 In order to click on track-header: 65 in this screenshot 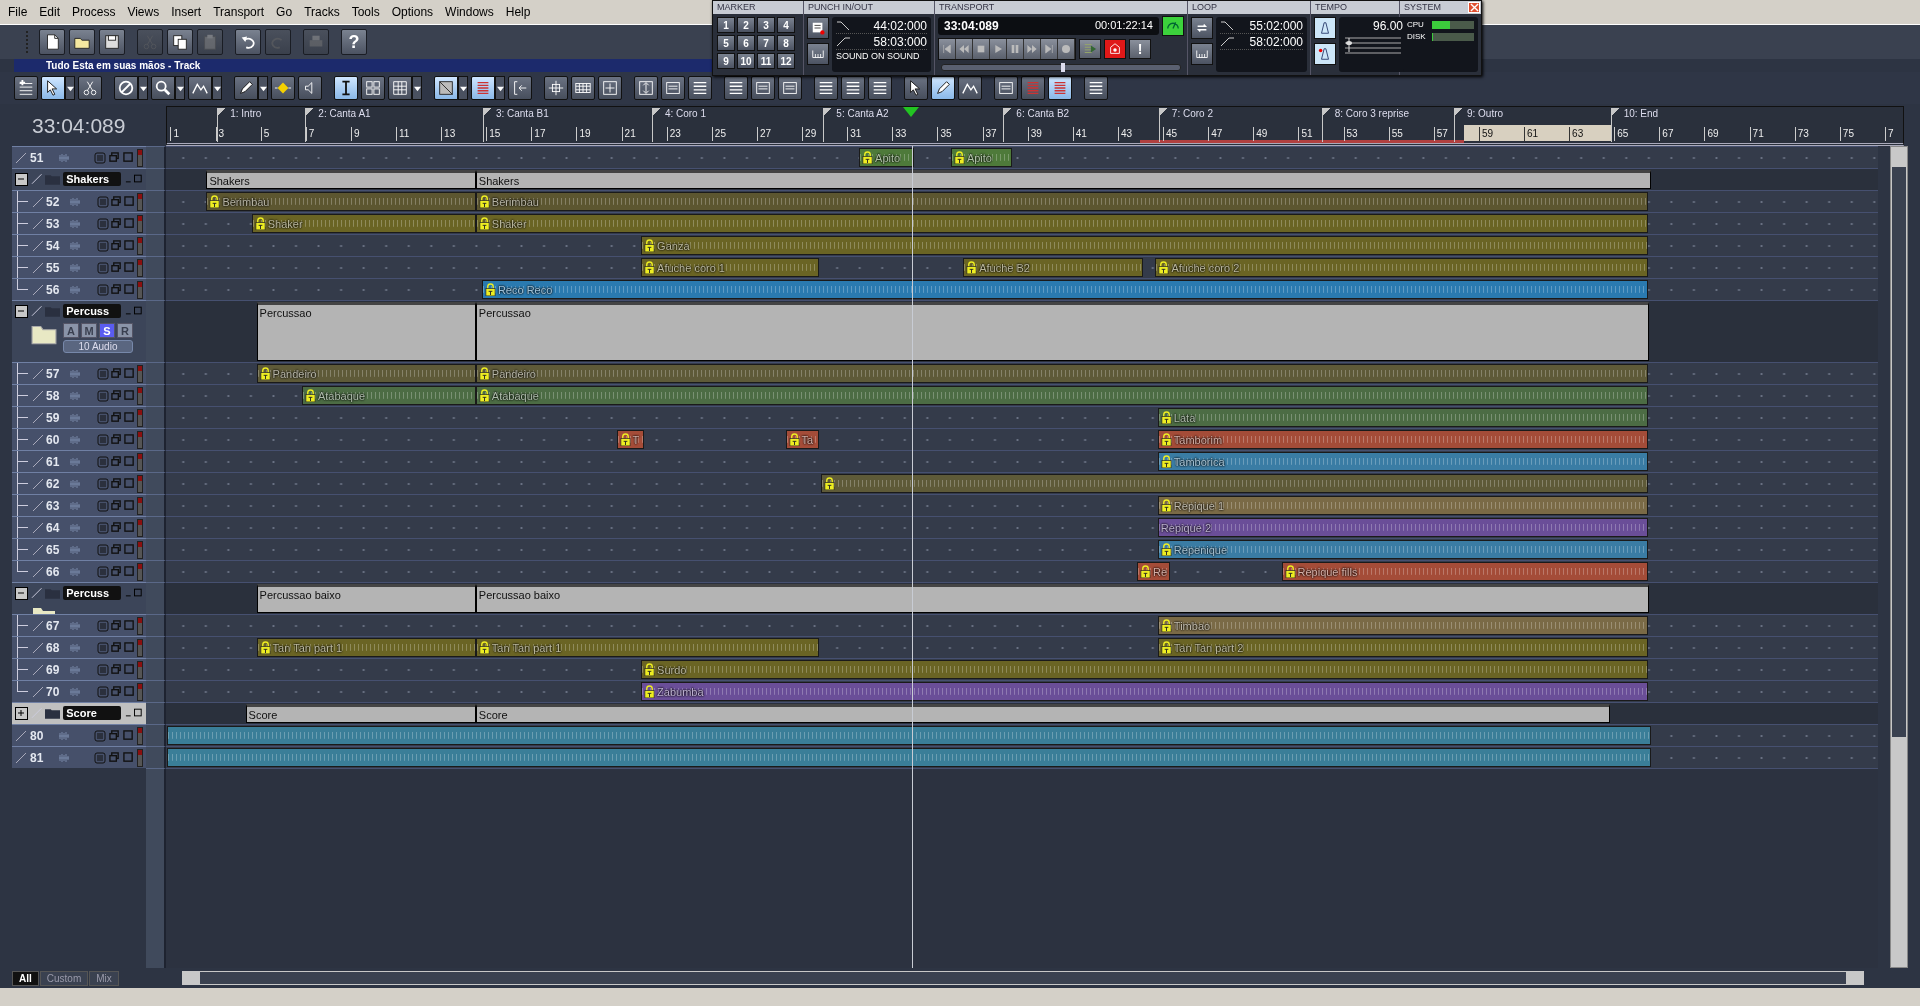, I will do `click(79, 549)`.